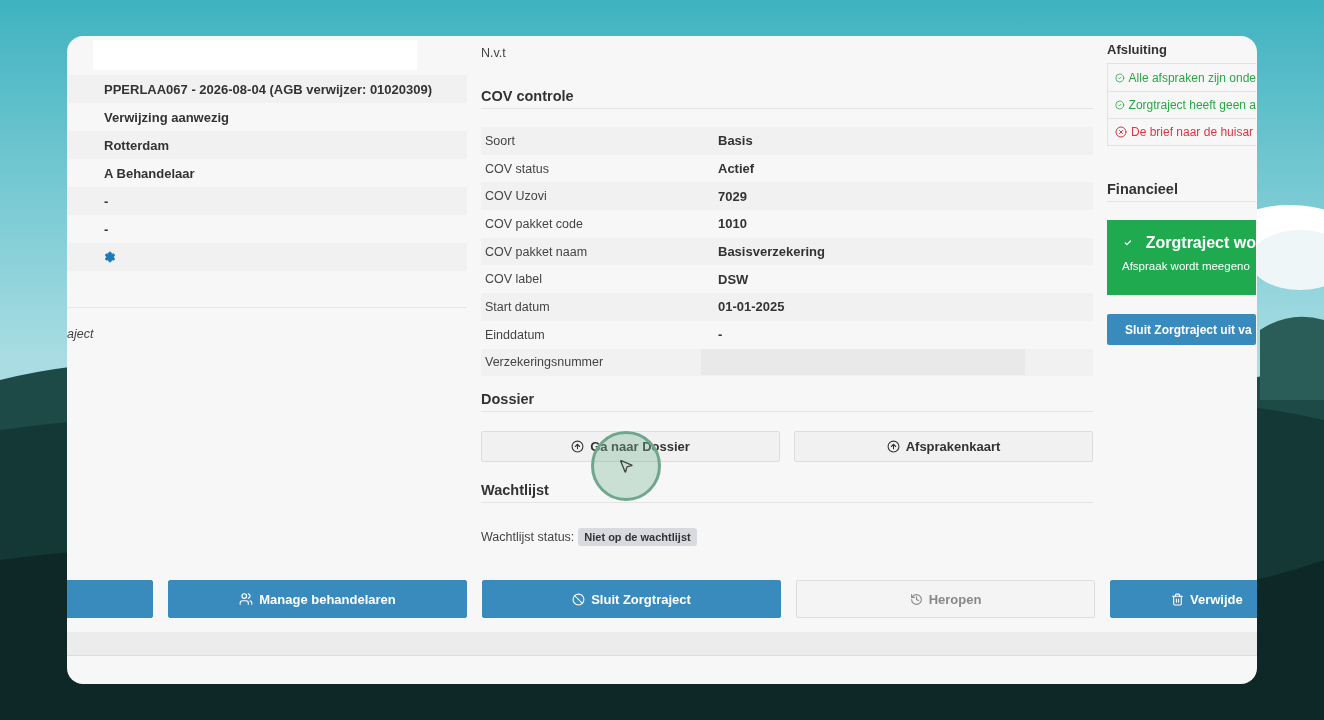 The width and height of the screenshot is (1324, 720). What do you see at coordinates (787, 401) in the screenshot?
I see `section-heading: Dossier` at bounding box center [787, 401].